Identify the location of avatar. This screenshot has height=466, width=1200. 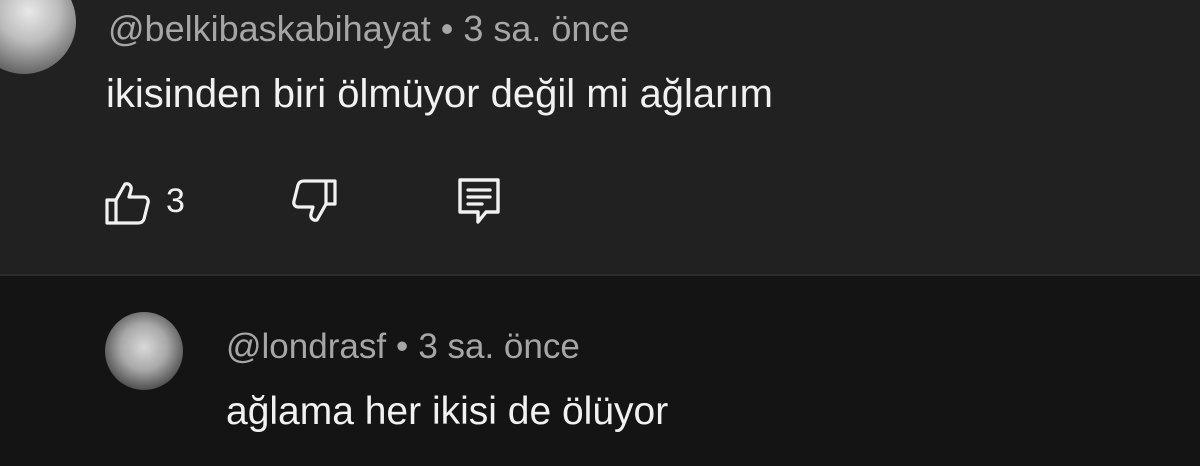
(38, 37).